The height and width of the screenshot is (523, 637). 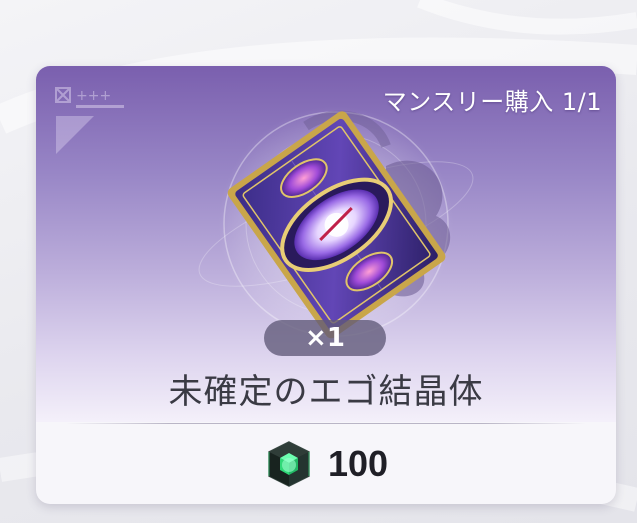 I want to click on green-crystal-cube-icon, so click(x=289, y=464).